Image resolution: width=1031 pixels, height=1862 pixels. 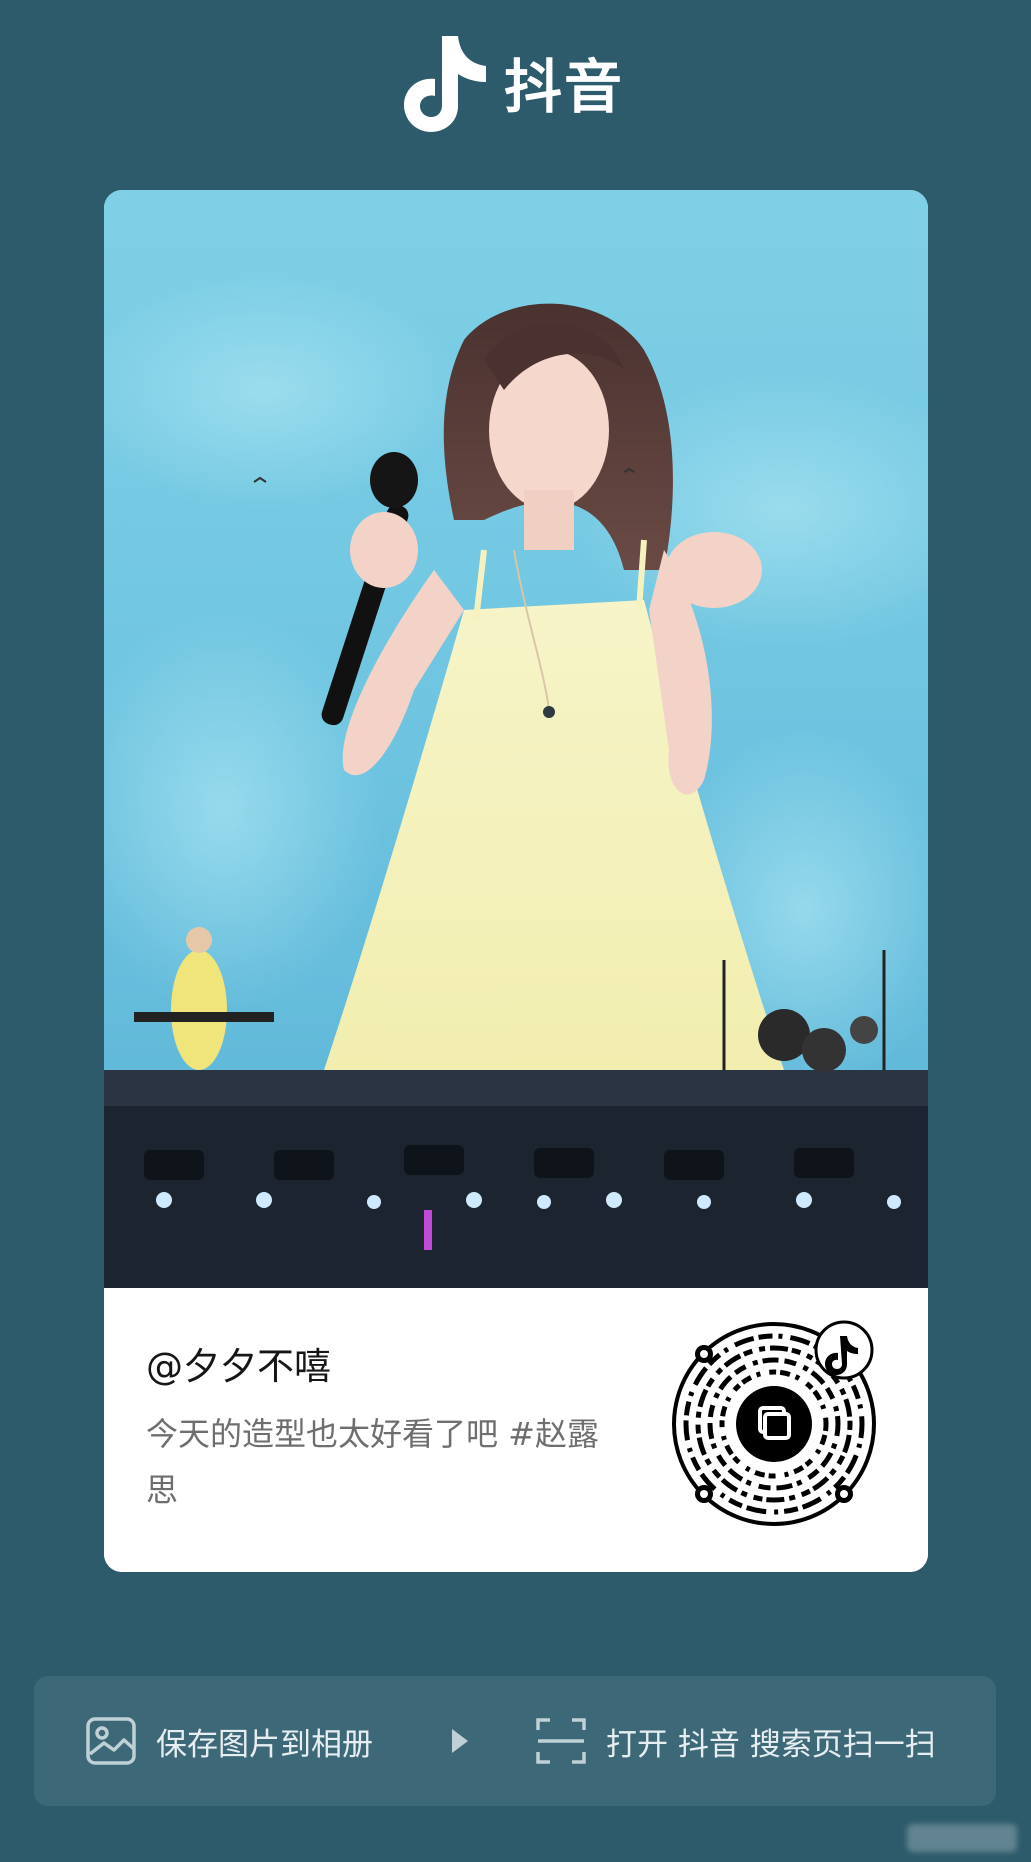 I want to click on scan-label: 打开 抖音 搜索页扫一扫, so click(x=771, y=1744).